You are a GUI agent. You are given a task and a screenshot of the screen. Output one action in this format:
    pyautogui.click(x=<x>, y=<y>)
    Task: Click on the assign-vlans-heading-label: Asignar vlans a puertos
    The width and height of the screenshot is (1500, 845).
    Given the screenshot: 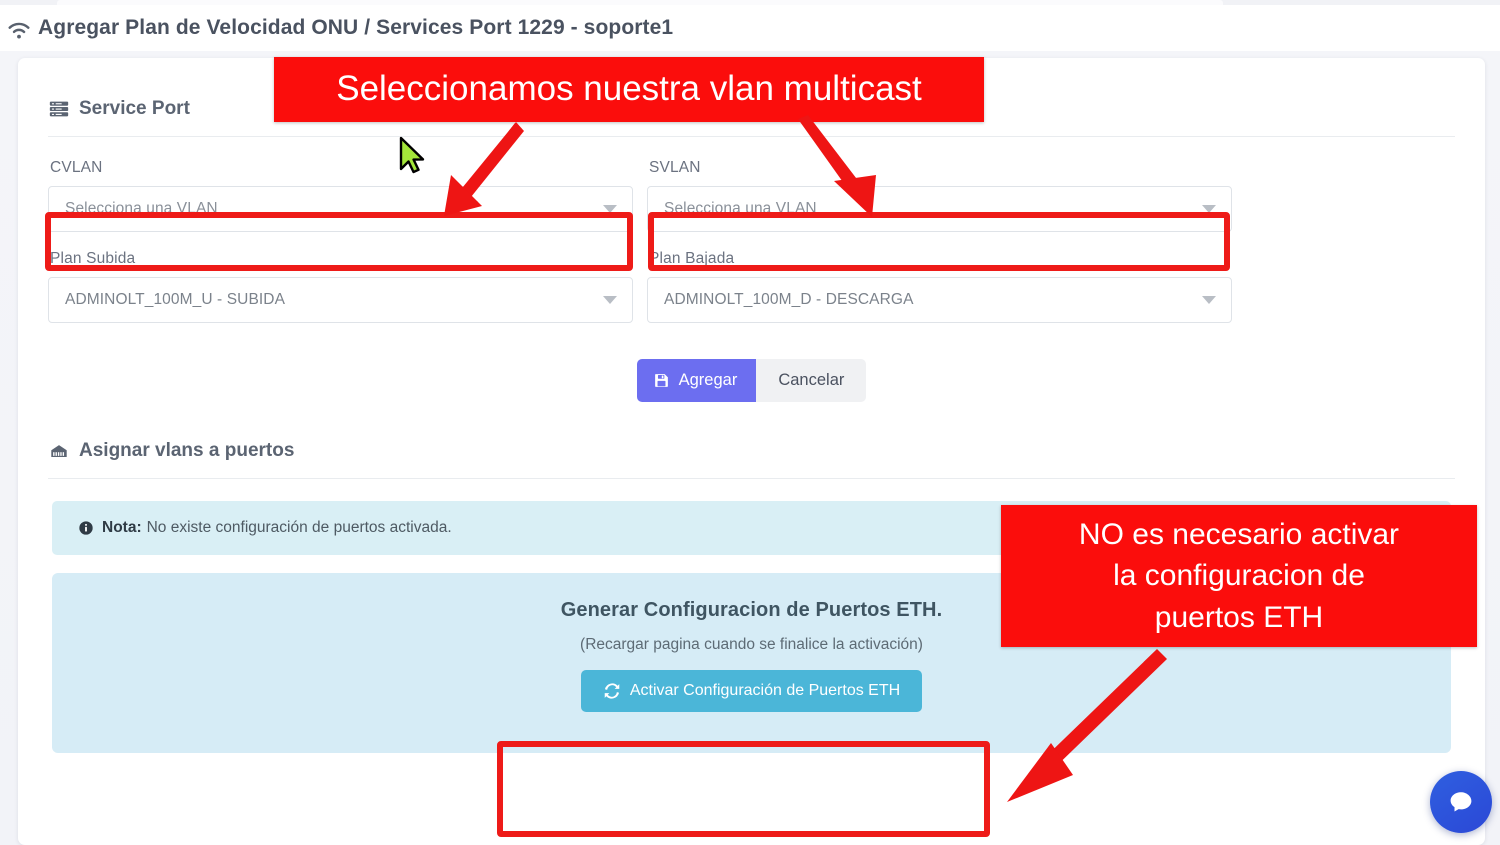 What is the action you would take?
    pyautogui.click(x=187, y=450)
    